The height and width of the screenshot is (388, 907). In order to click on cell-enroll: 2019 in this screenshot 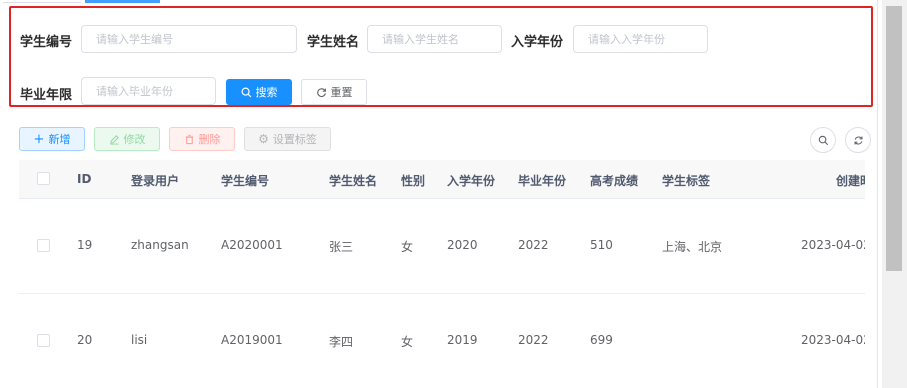, I will do `click(462, 340)`.